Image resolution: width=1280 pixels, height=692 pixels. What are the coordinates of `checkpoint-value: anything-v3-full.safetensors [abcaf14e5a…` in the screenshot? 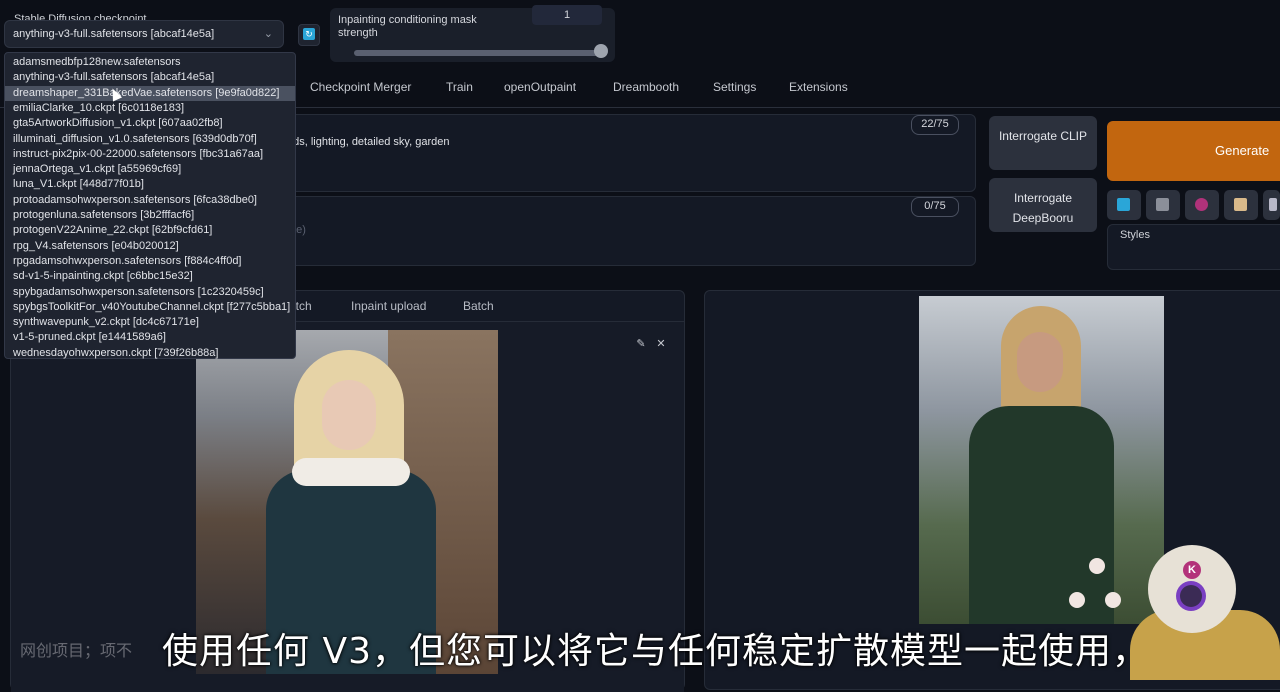 It's located at (114, 34).